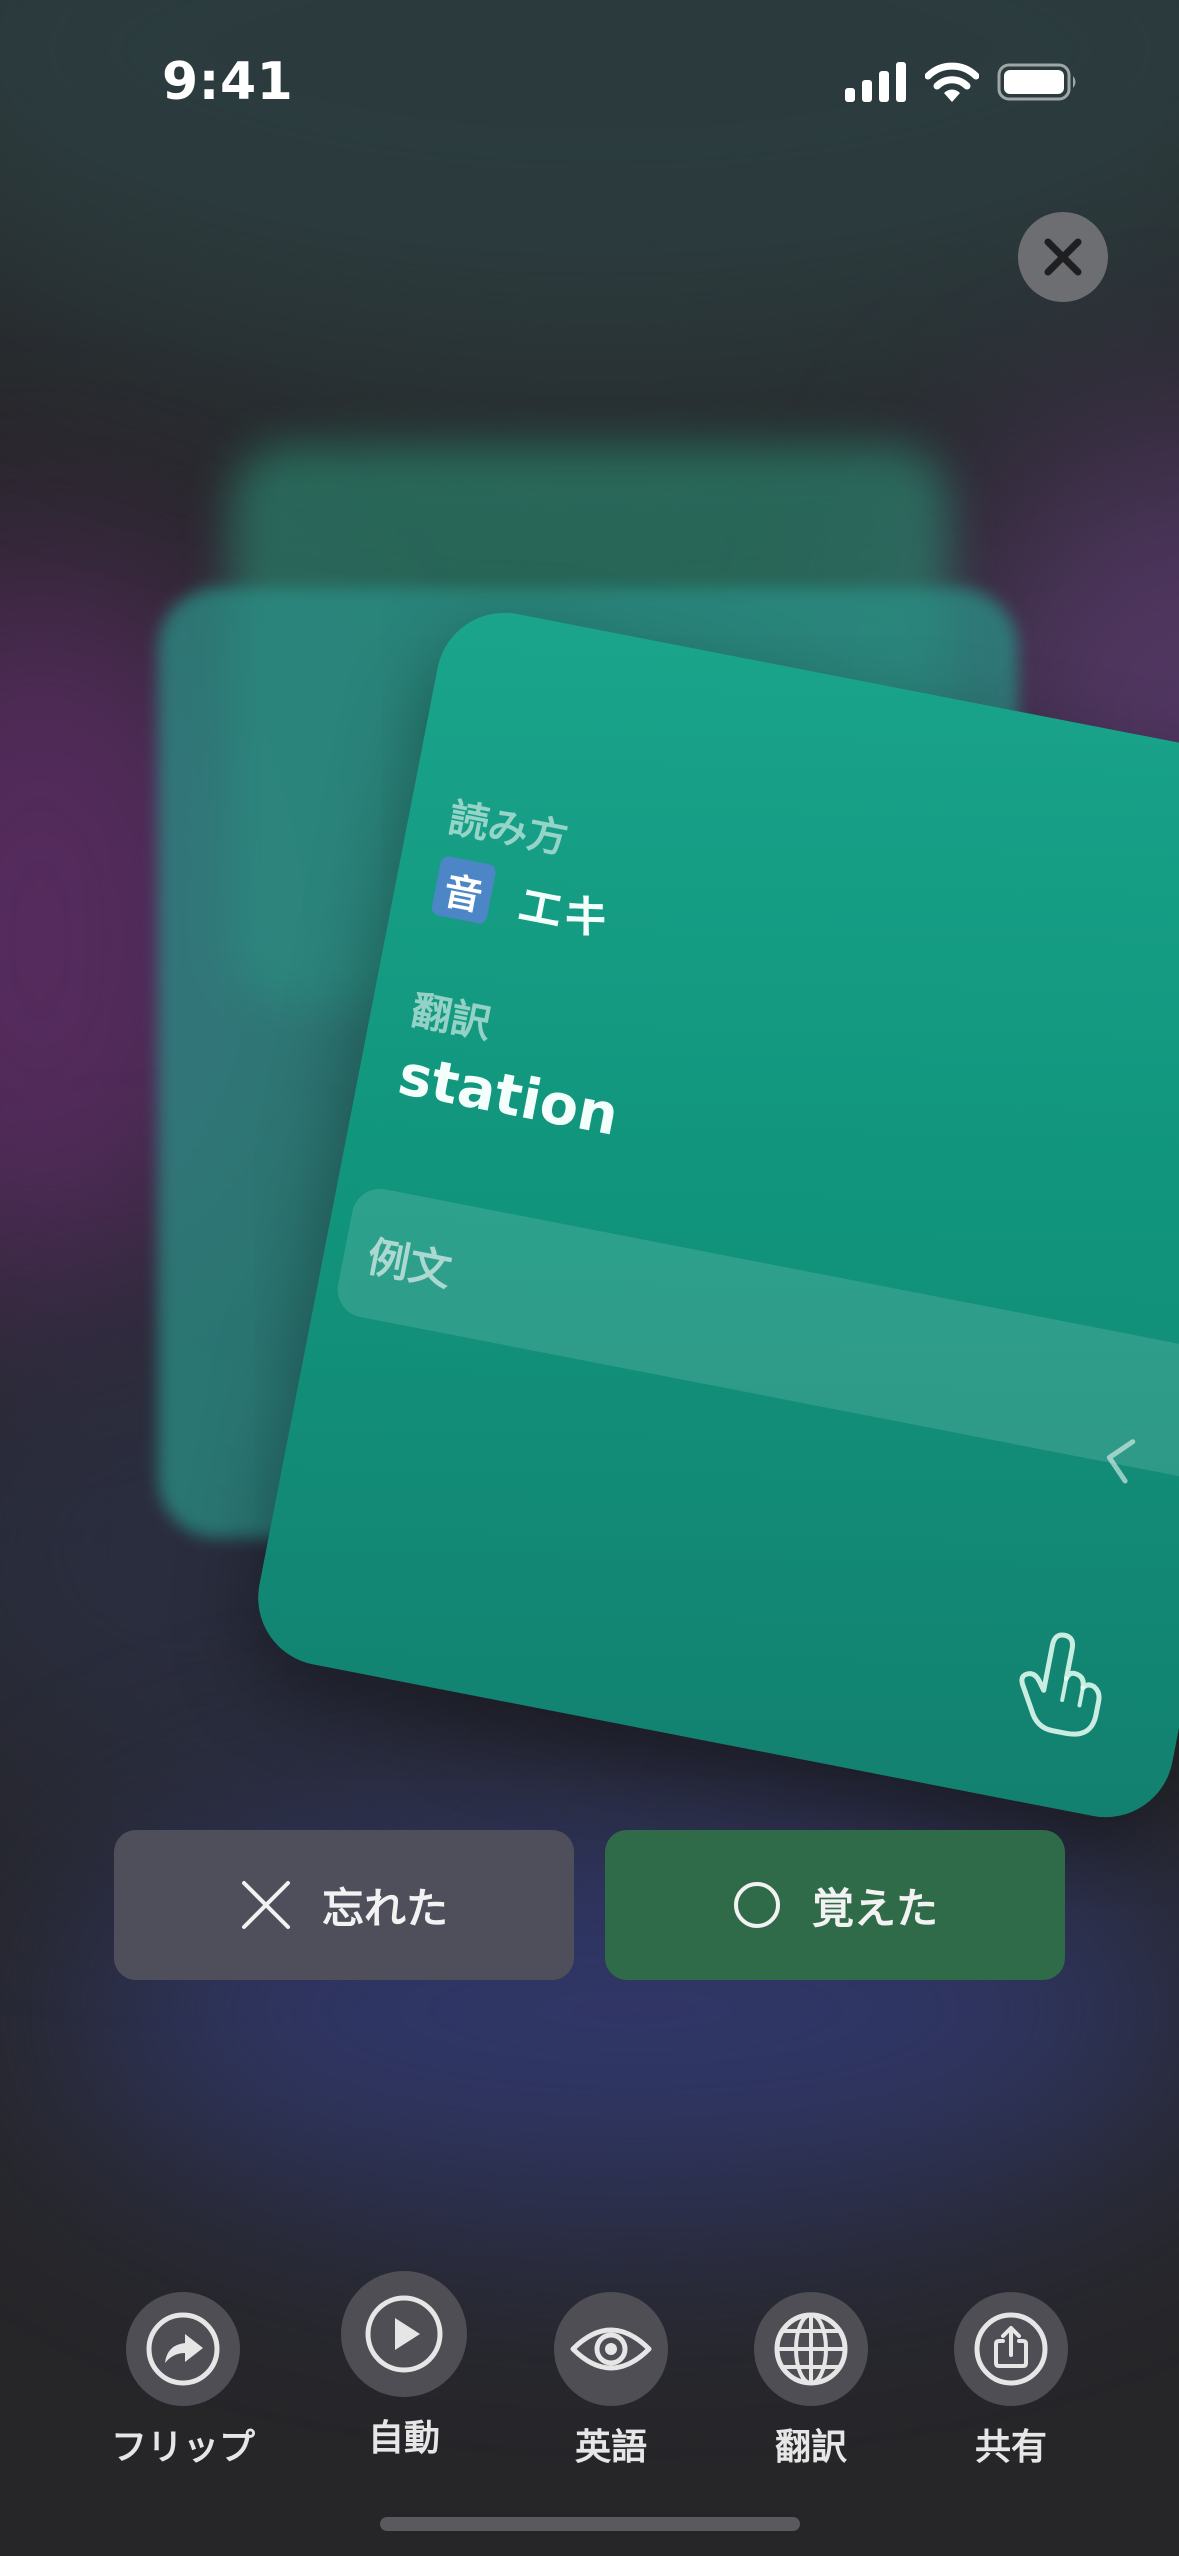 The image size is (1179, 2556). I want to click on english-toggle-button, so click(611, 2349).